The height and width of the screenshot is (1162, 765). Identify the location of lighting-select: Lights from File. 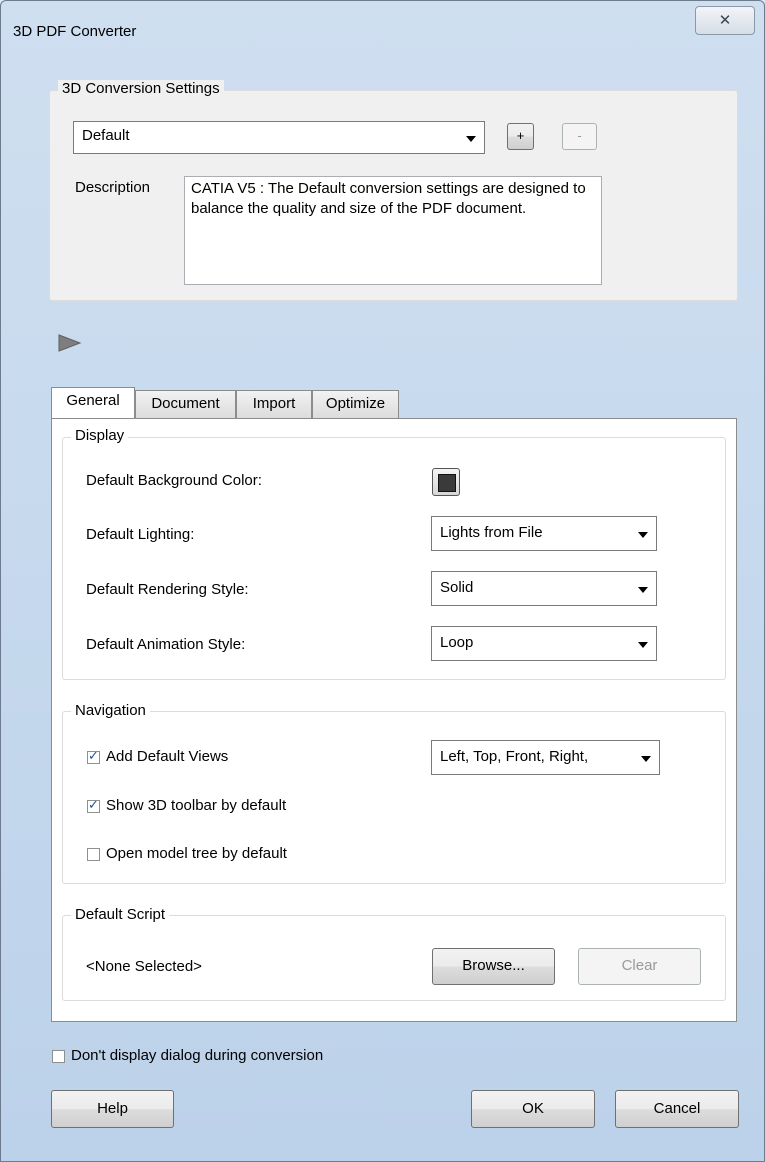
(544, 533).